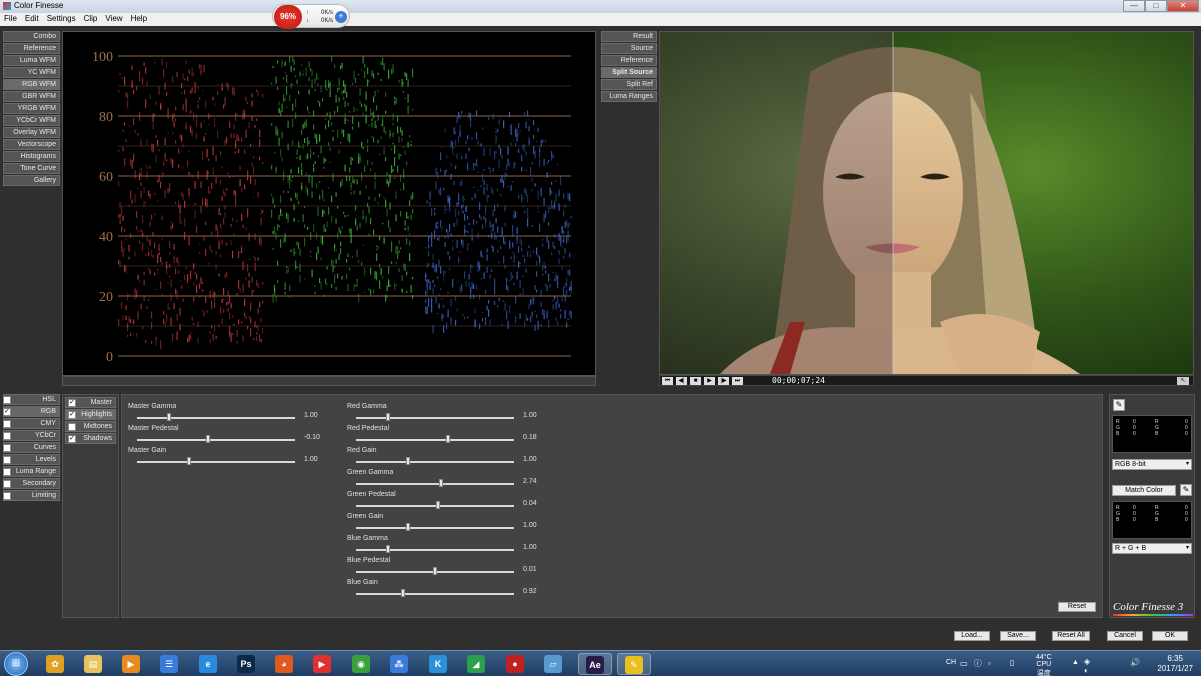 This screenshot has height=676, width=1201. What do you see at coordinates (312, 437) in the screenshot?
I see `slider-value: -0.10` at bounding box center [312, 437].